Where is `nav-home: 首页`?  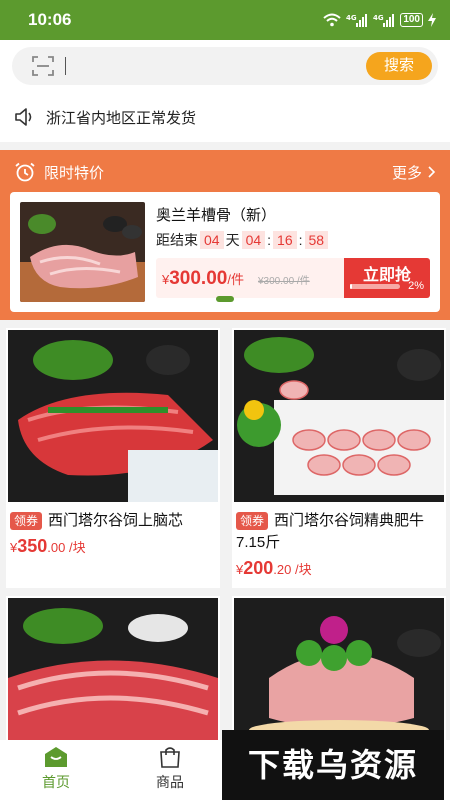 nav-home: 首页 is located at coordinates (56, 769).